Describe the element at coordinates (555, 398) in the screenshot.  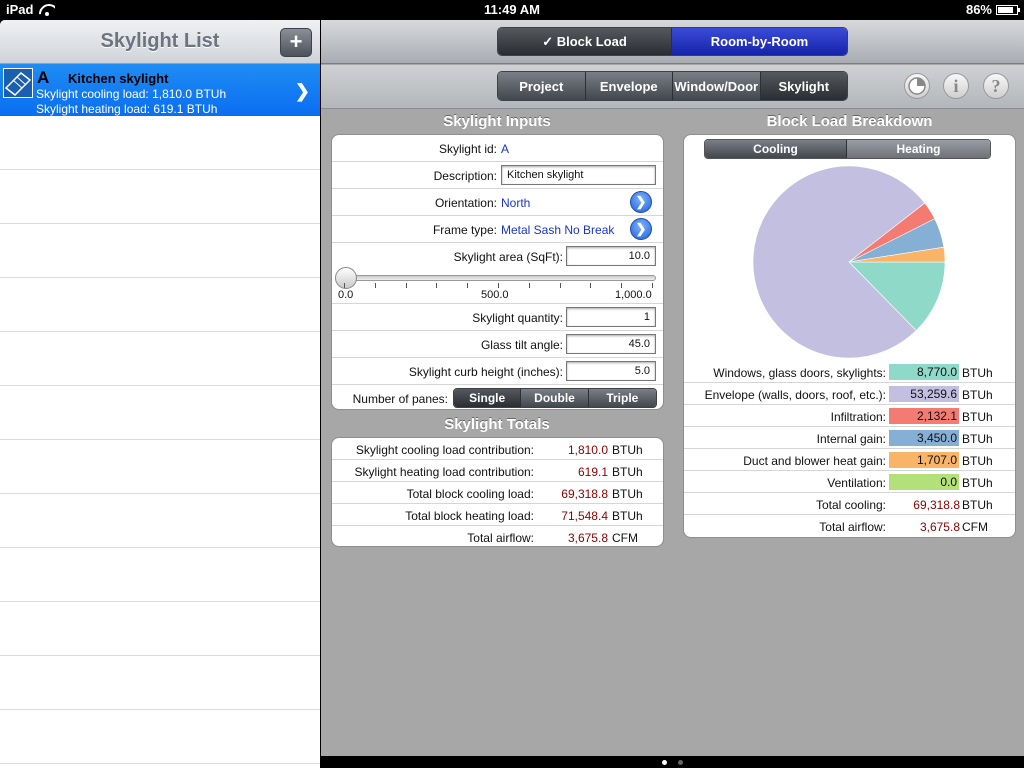
I see `panes-double: Double` at that location.